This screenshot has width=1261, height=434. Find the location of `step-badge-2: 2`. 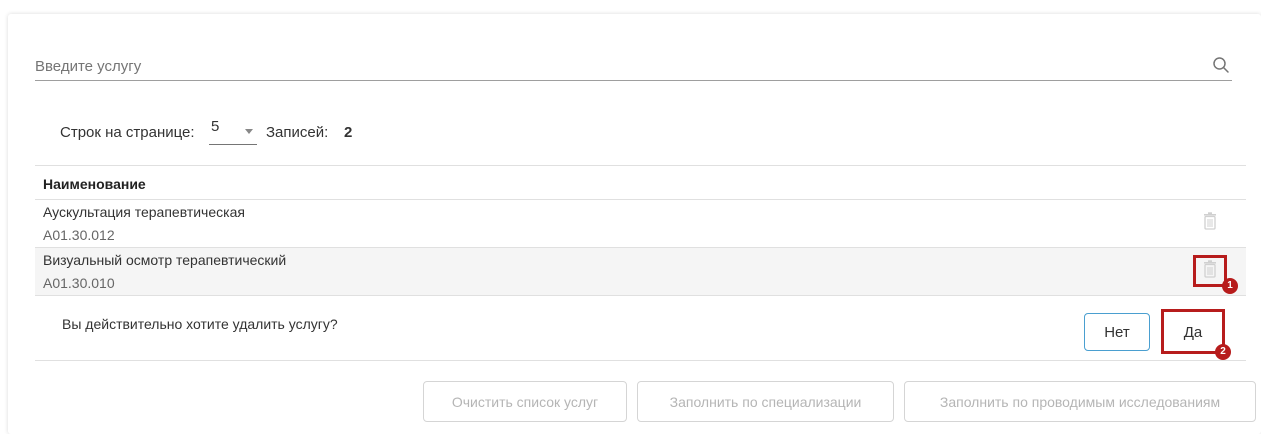

step-badge-2: 2 is located at coordinates (1223, 352).